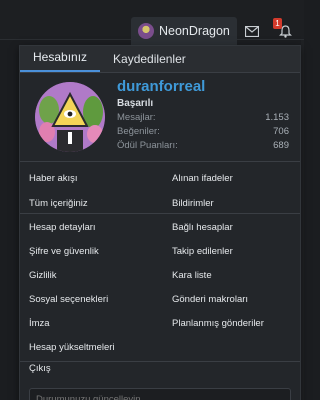  Describe the element at coordinates (53, 178) in the screenshot. I see `link-news-feed: Haber akışı` at that location.